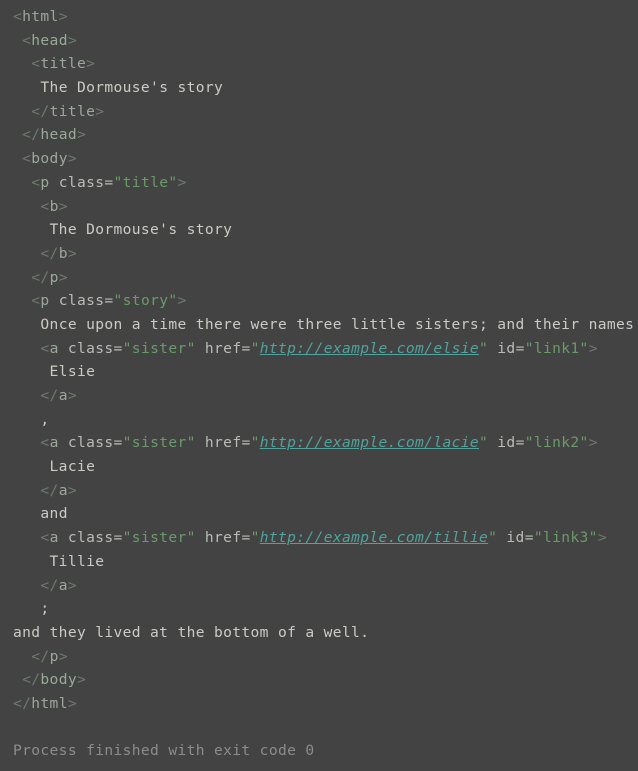  What do you see at coordinates (325, 609) in the screenshot?
I see `console-line: ;` at bounding box center [325, 609].